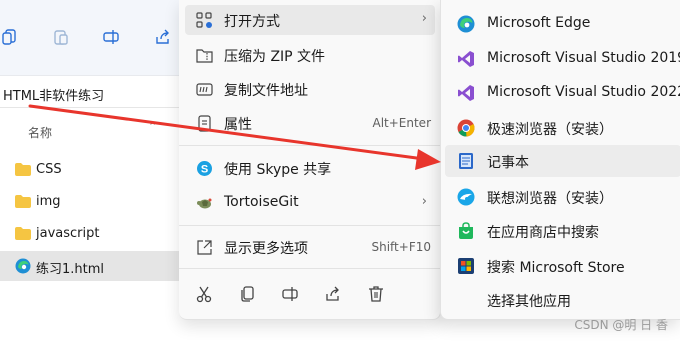 This screenshot has width=680, height=342. I want to click on cut-icon, so click(204, 294).